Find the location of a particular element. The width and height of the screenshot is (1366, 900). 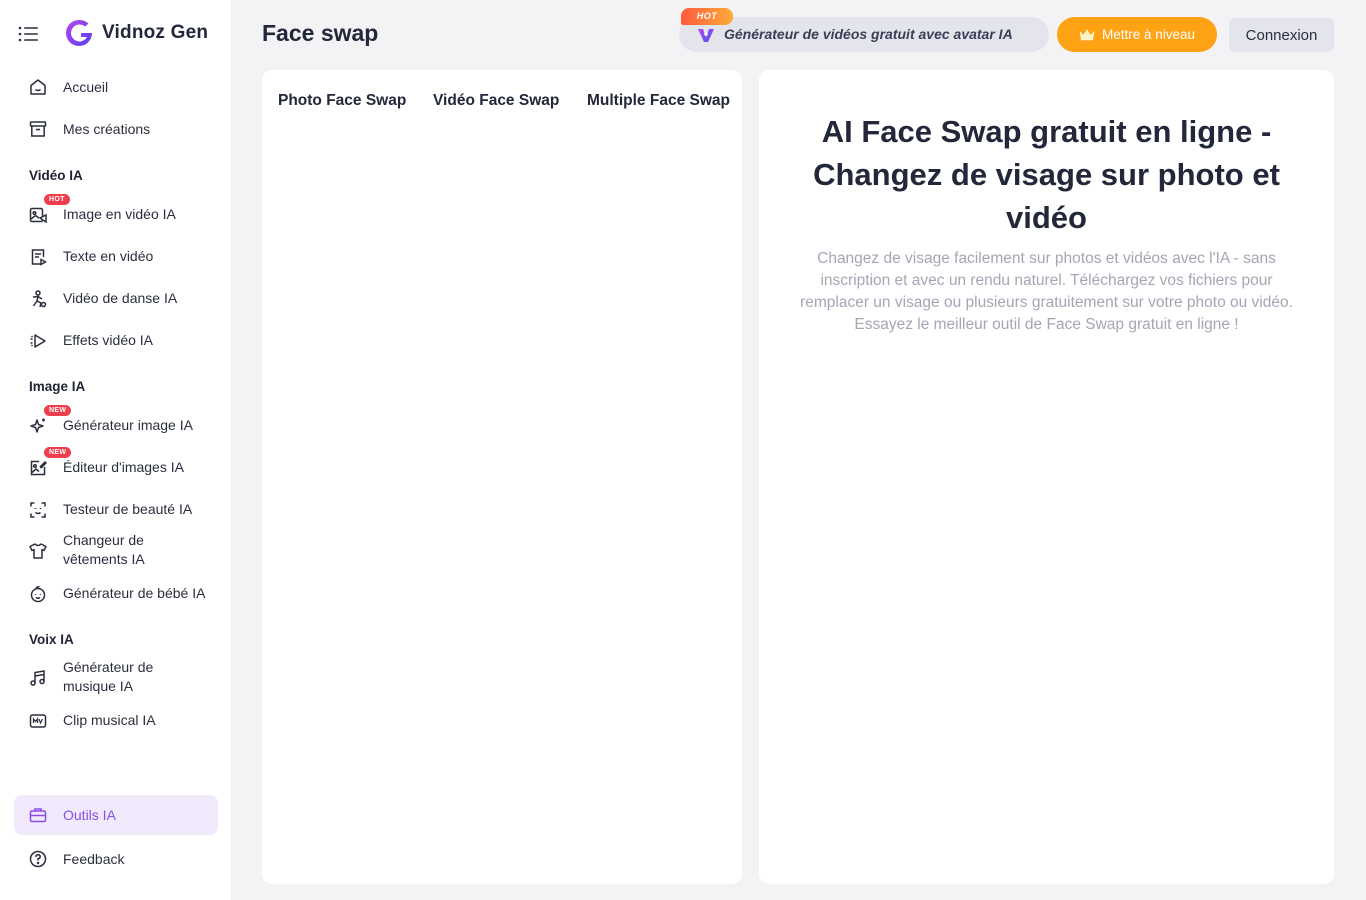

home-icon is located at coordinates (38, 87).